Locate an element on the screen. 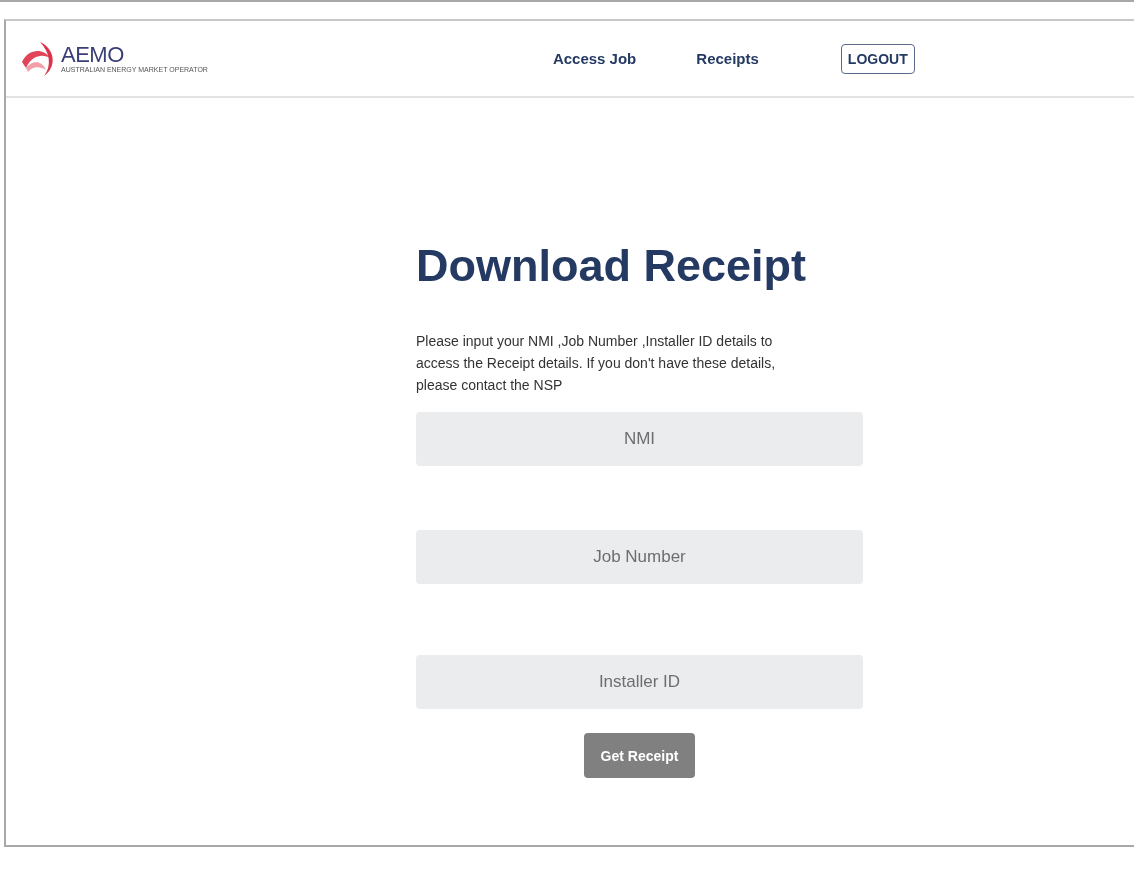  input-field: Installer ID is located at coordinates (639, 682).